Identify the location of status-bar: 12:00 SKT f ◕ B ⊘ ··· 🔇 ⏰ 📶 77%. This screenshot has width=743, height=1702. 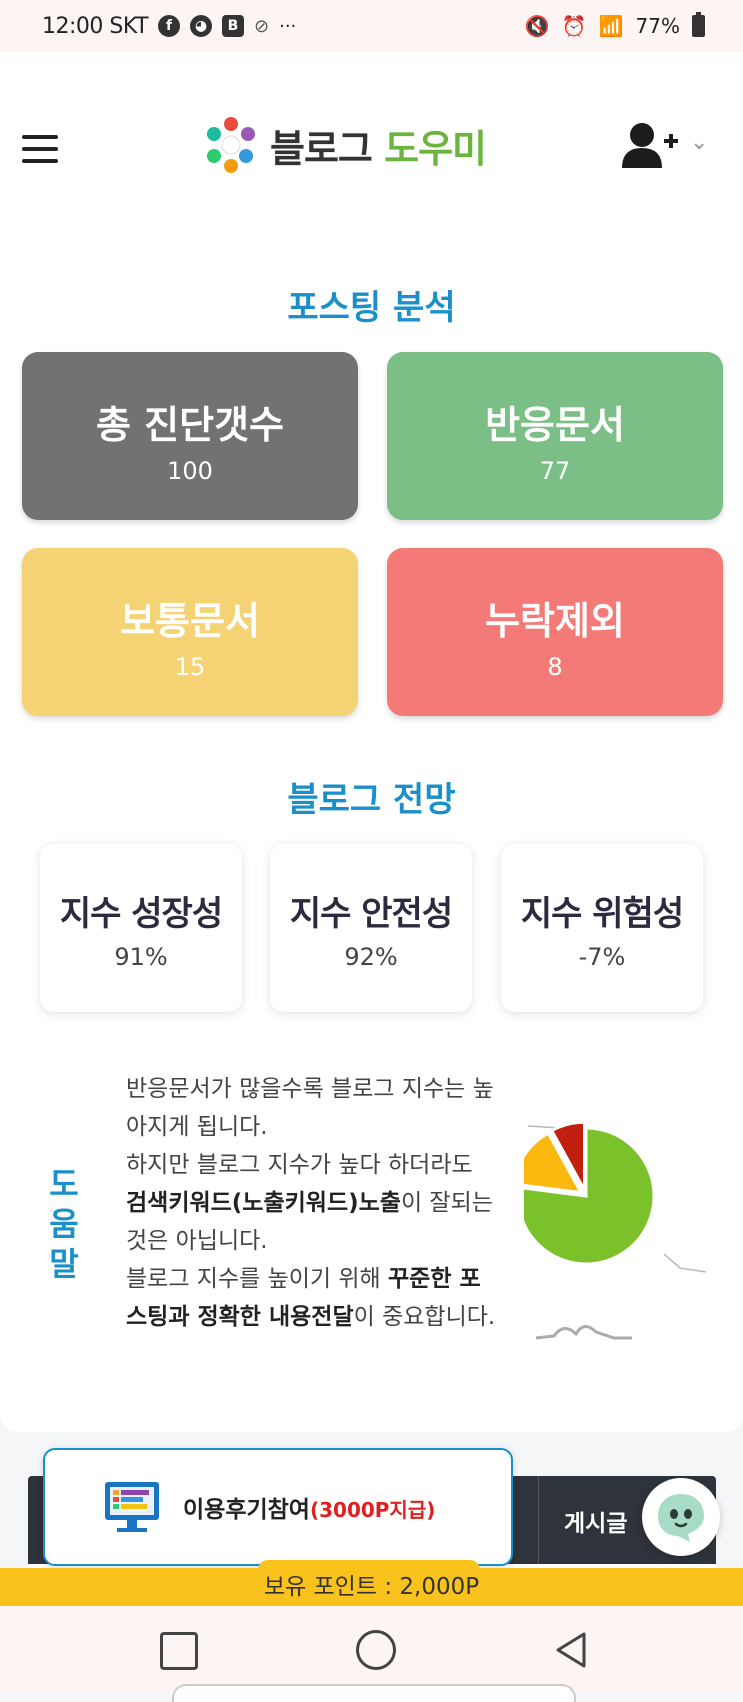
(371, 26).